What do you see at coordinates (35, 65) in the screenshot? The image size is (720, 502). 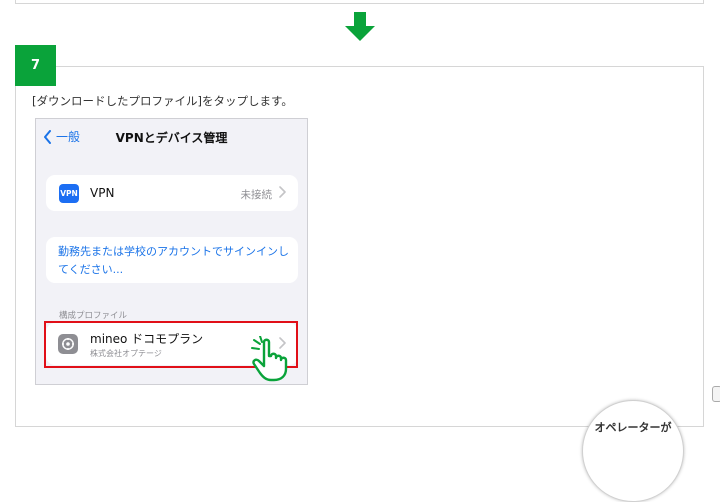 I see `step-number-badge: 7` at bounding box center [35, 65].